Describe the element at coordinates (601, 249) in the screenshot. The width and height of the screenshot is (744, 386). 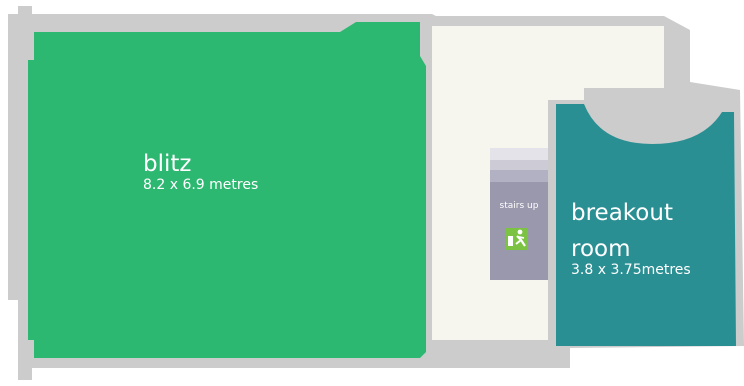
I see `room-name-breakout-line2: room` at that location.